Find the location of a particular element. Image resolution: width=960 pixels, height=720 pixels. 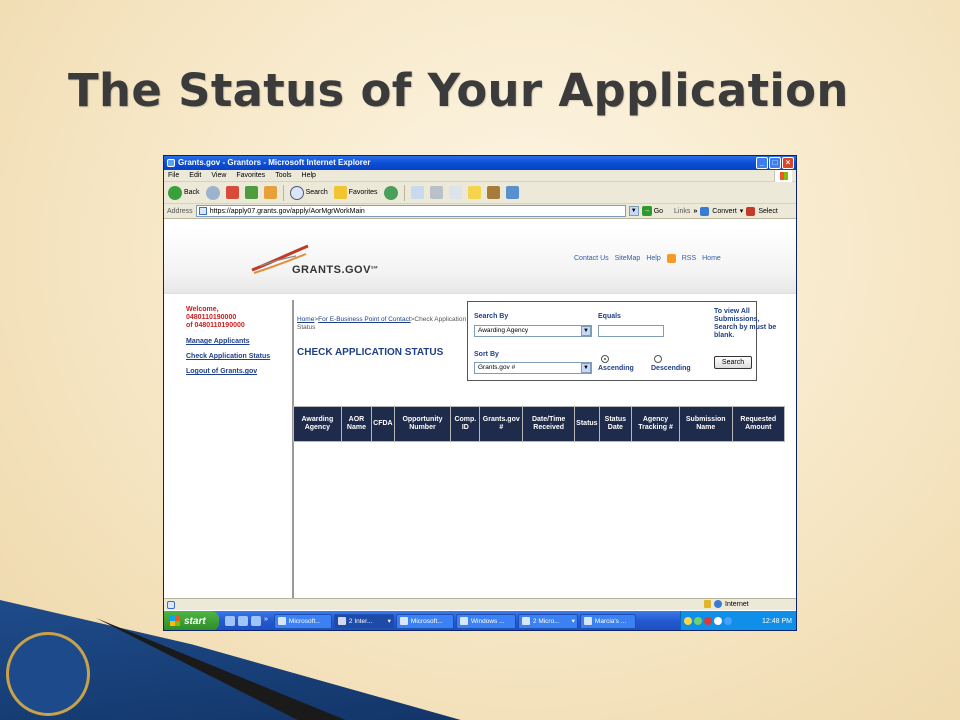

equals-input is located at coordinates (631, 331).